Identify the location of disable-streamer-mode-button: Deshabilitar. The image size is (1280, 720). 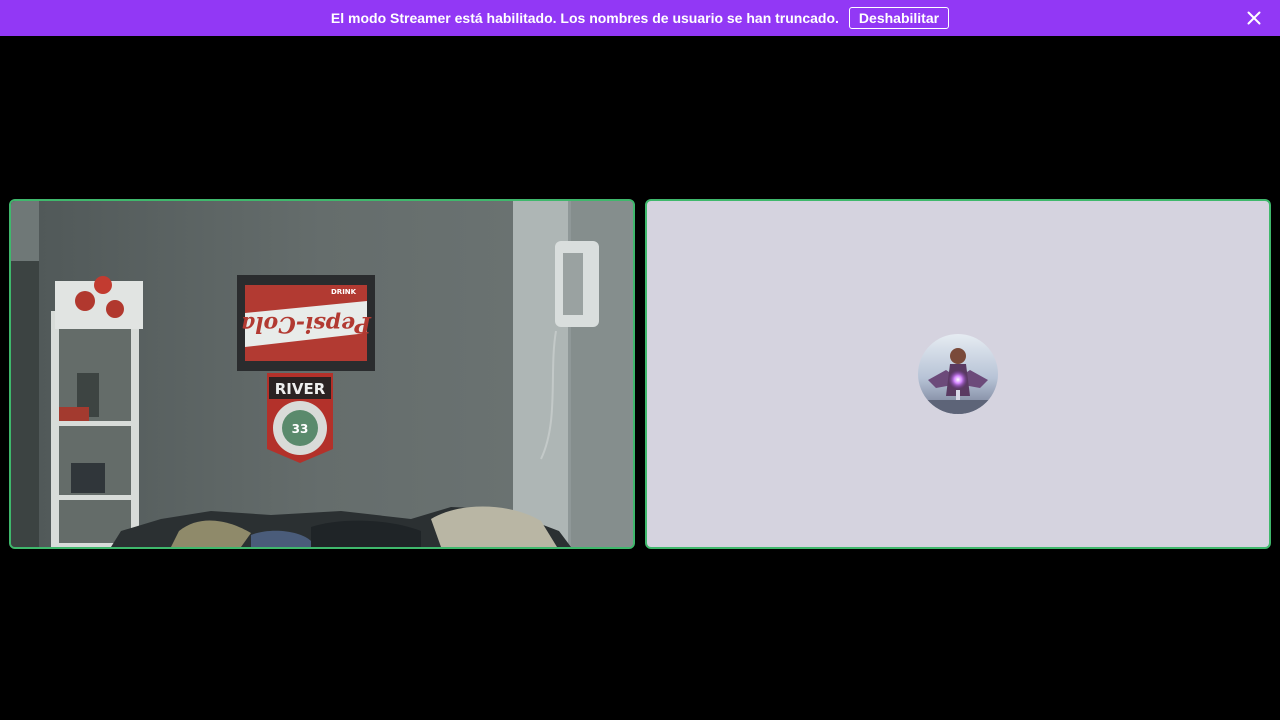
(899, 18).